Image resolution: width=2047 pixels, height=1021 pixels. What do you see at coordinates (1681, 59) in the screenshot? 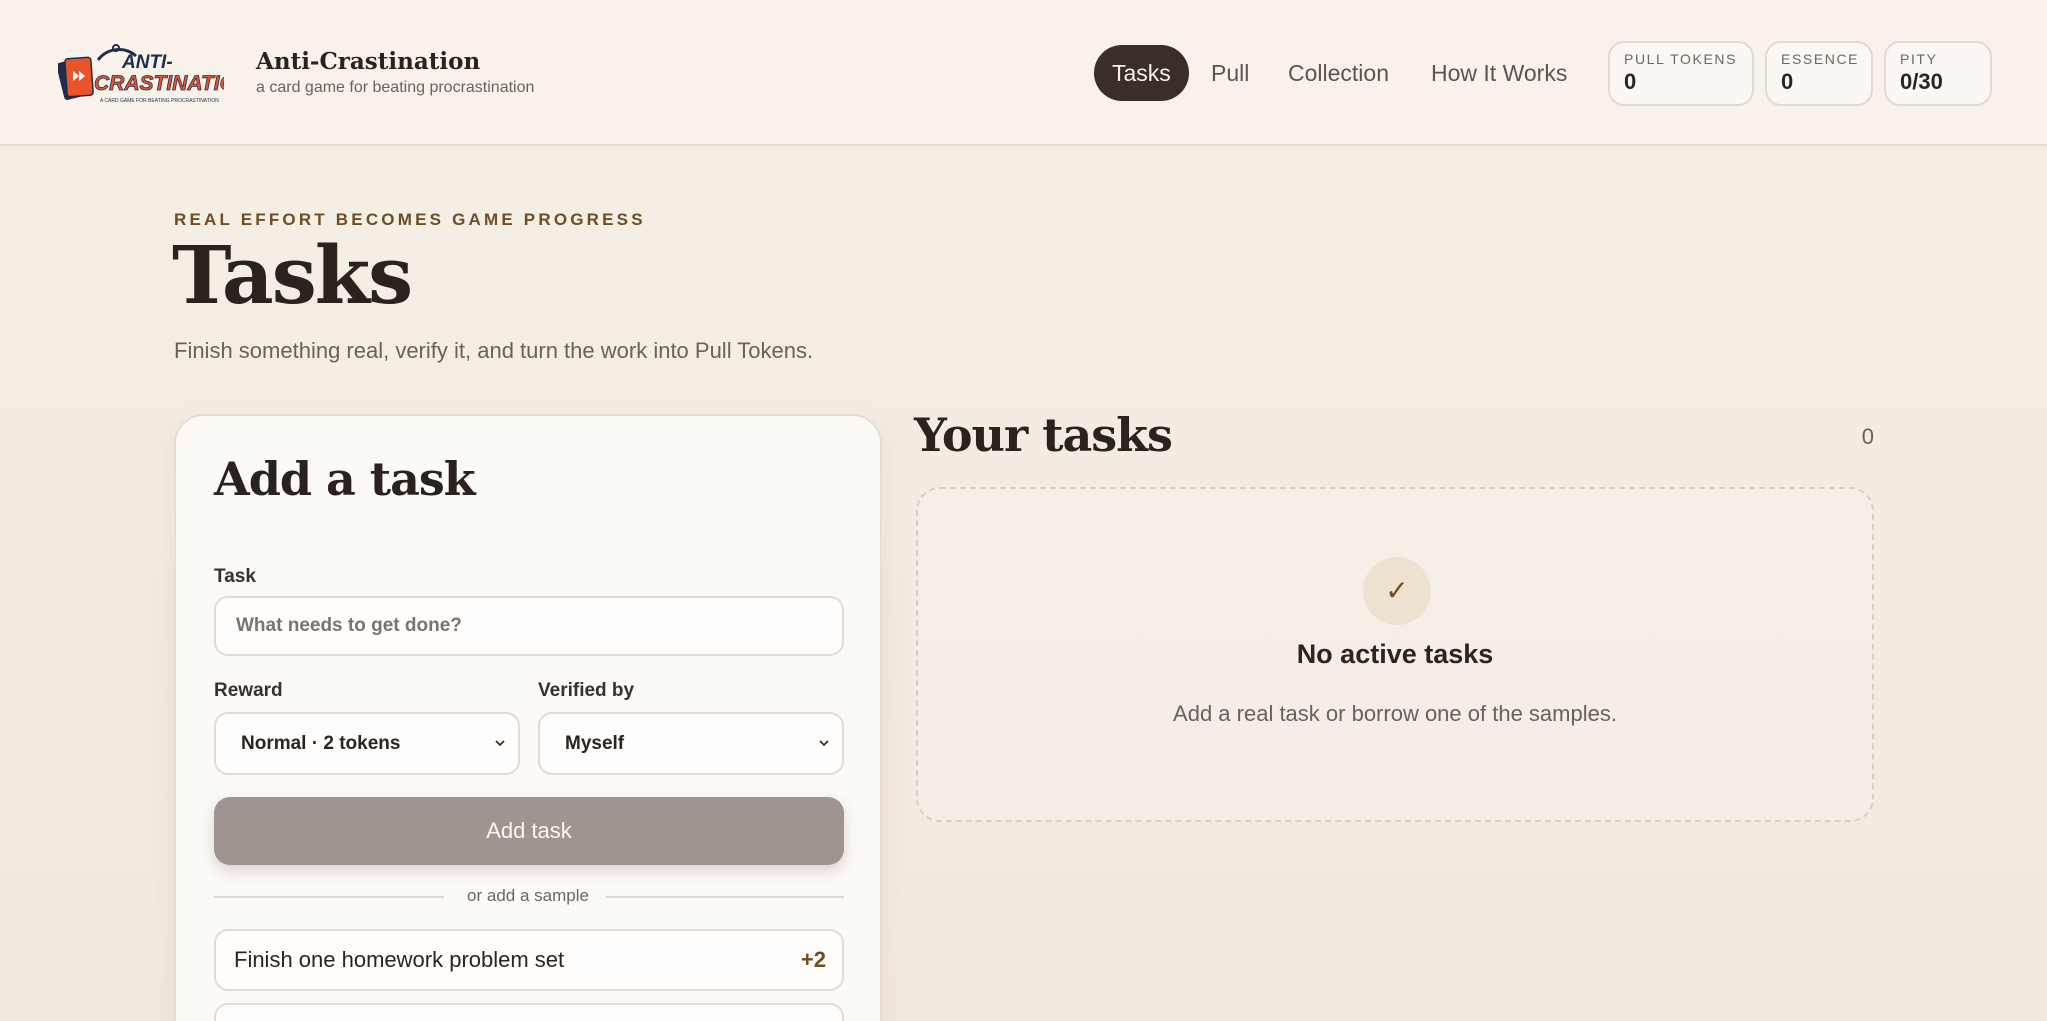
I see `stat-label: PULL TOKENS` at bounding box center [1681, 59].